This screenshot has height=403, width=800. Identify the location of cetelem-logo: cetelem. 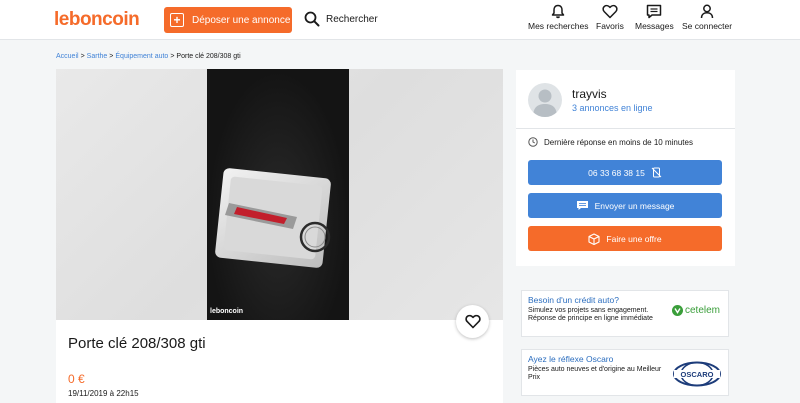
(696, 310).